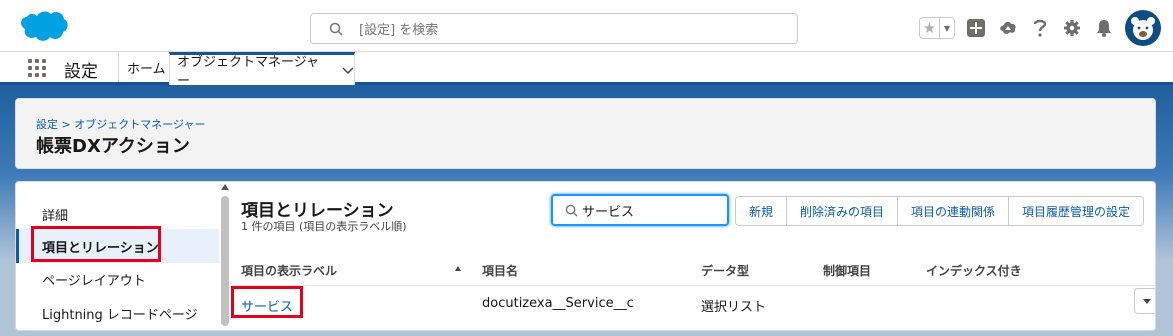 Image resolution: width=1173 pixels, height=336 pixels. What do you see at coordinates (113, 146) in the screenshot?
I see `page-title: 帳票DXアクション` at bounding box center [113, 146].